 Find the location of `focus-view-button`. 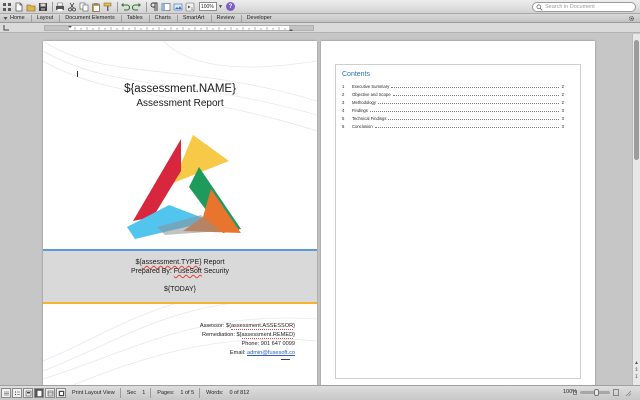

focus-view-button is located at coordinates (61, 393).